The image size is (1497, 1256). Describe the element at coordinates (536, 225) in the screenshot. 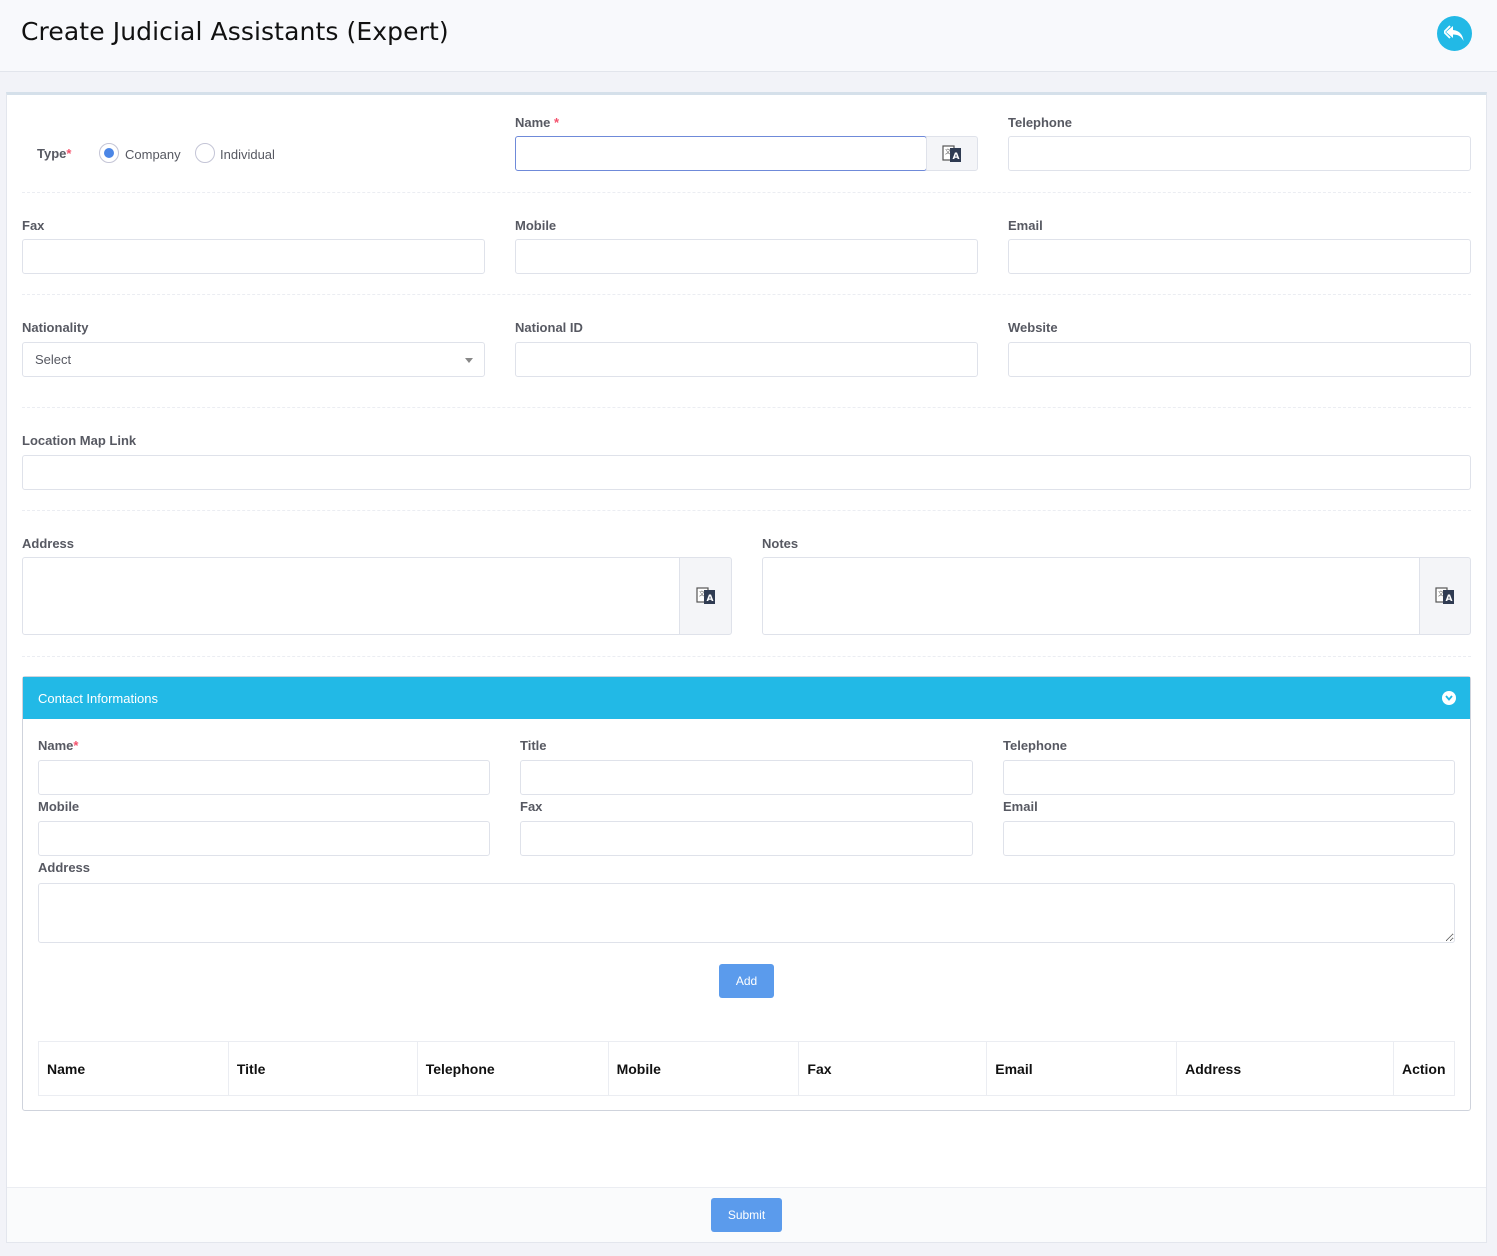

I see `mobile-label: Mobile` at that location.